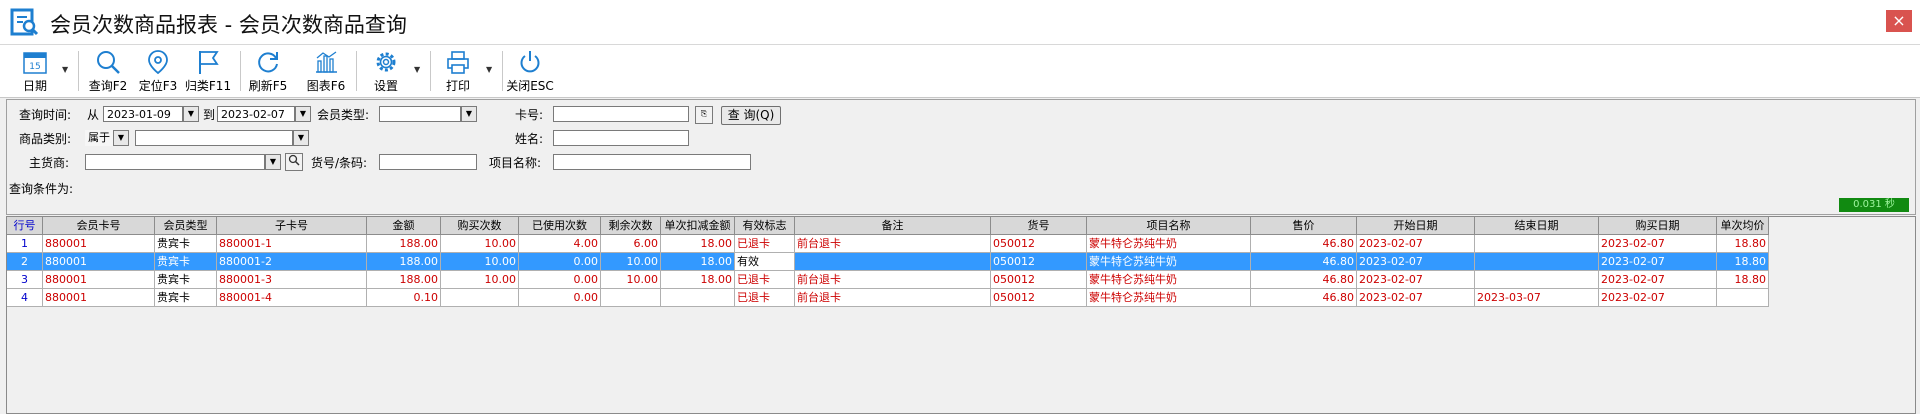  I want to click on item-name-label: 项目名称:, so click(515, 163).